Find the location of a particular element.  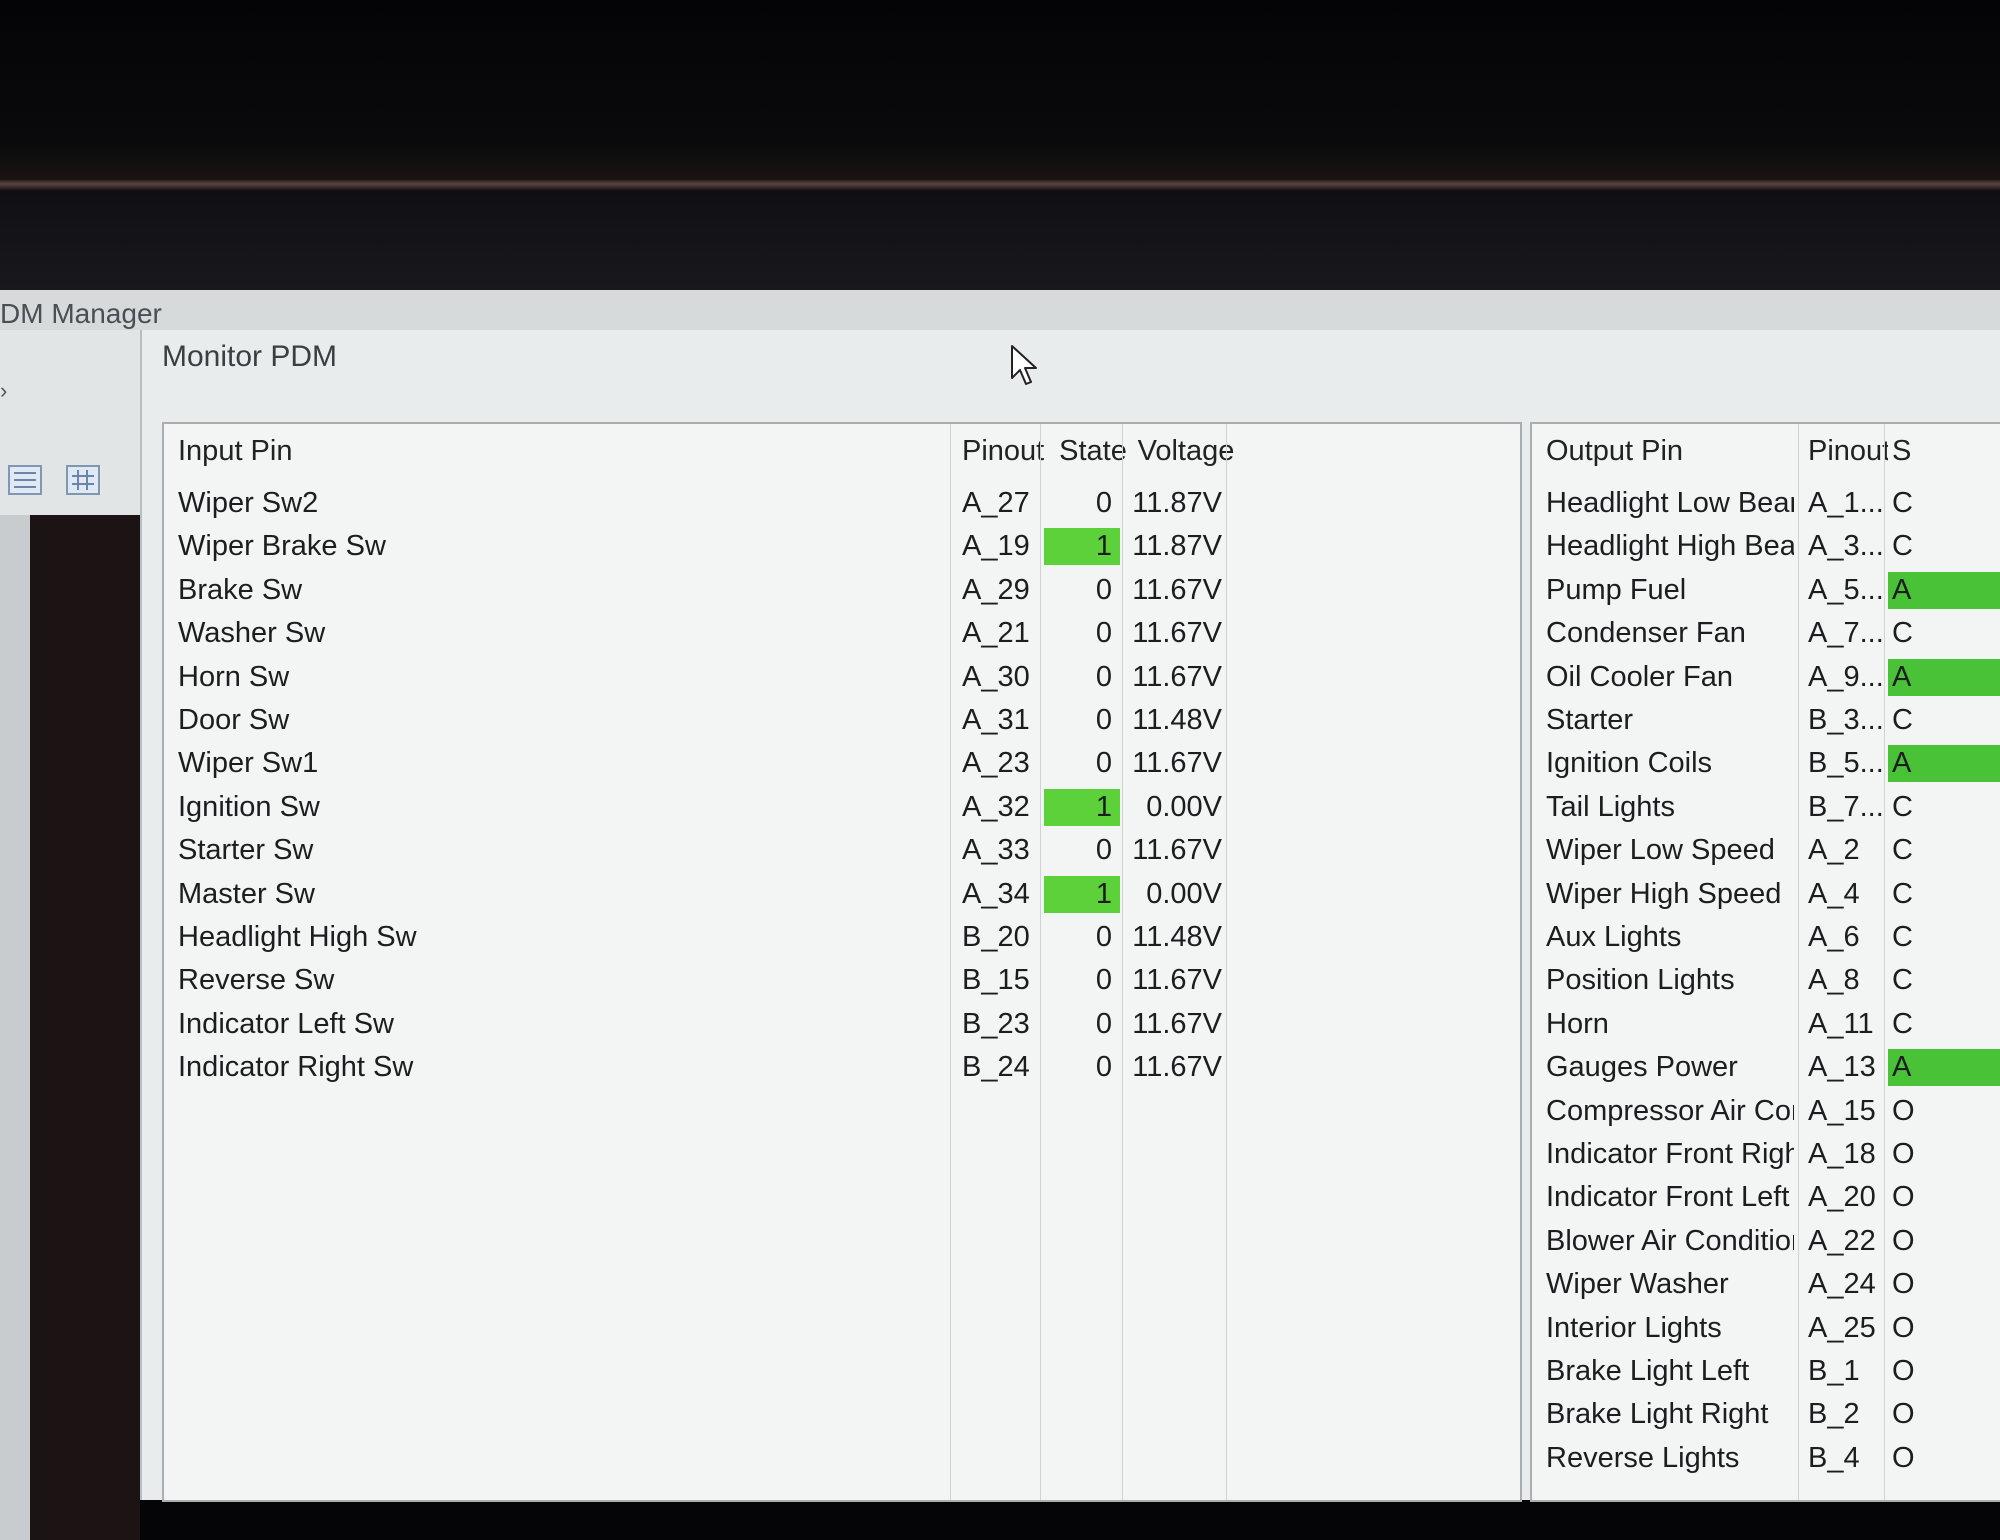

table-row: Wiper Sw2 A_27 0 11.87V is located at coordinates (842, 503).